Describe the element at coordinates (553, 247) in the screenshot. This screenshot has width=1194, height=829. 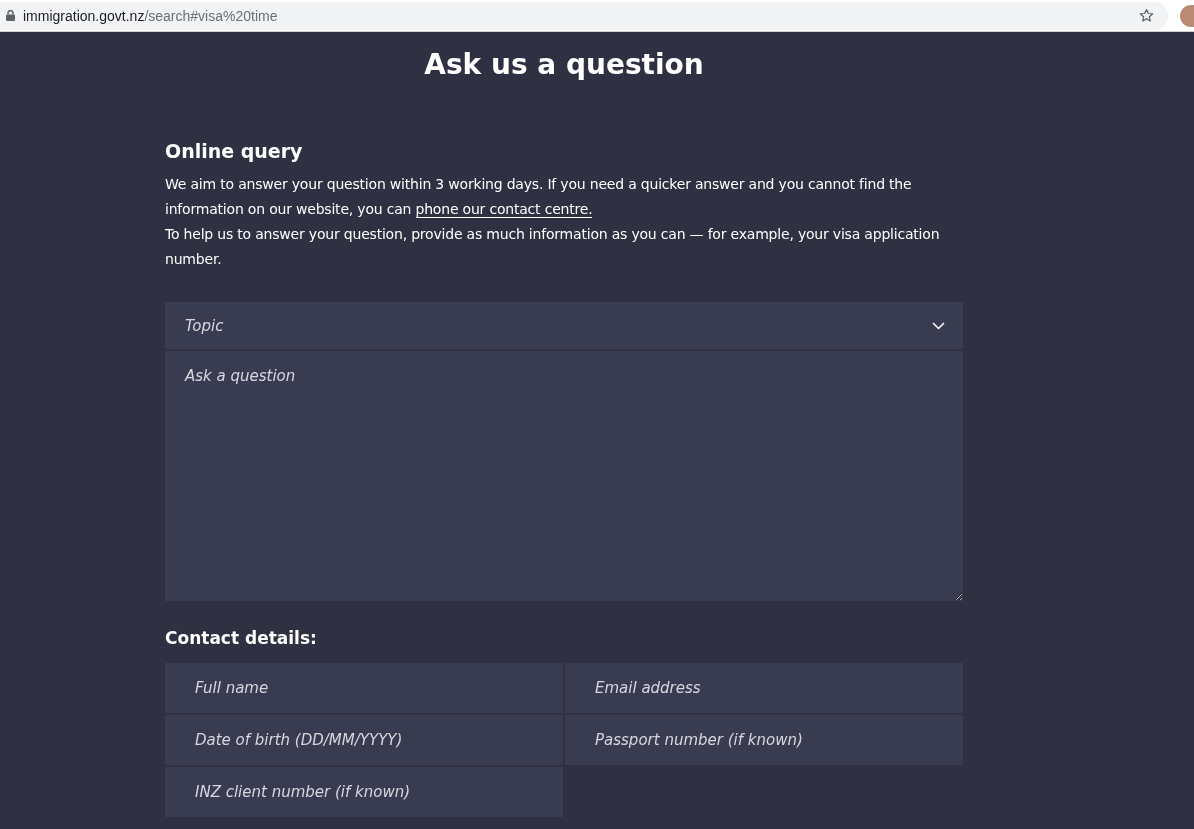
I see `paragraph: To help us to answer your question, provide as much information as you can — for example, your visa application number.` at that location.